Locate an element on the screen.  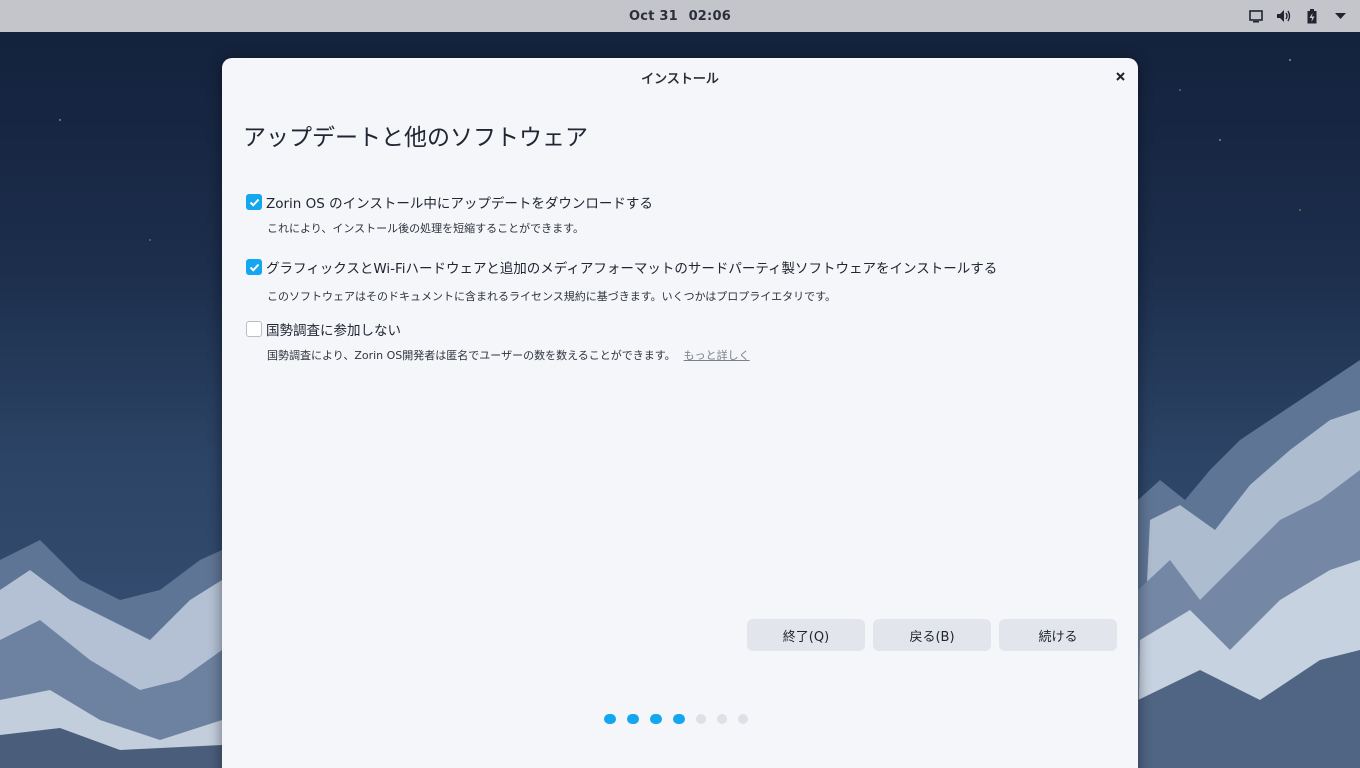
battery-icon is located at coordinates (1312, 16).